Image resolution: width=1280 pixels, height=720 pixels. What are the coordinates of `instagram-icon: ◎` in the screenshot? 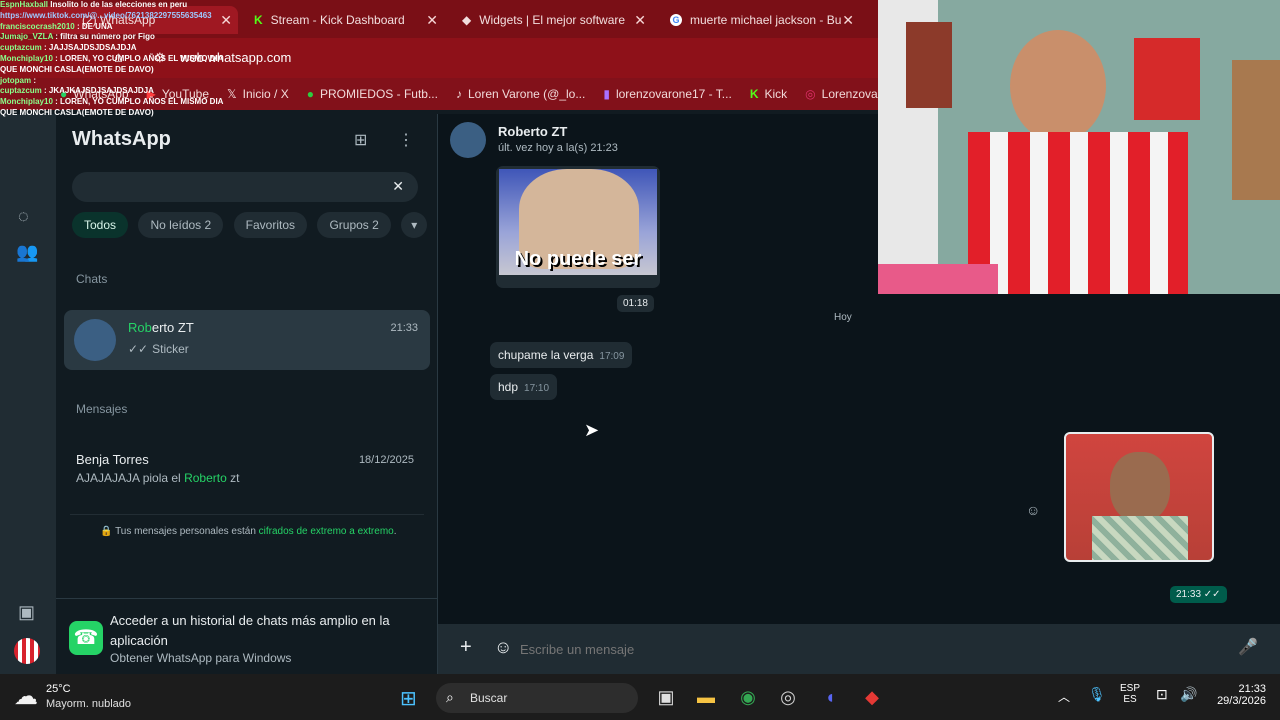 It's located at (810, 94).